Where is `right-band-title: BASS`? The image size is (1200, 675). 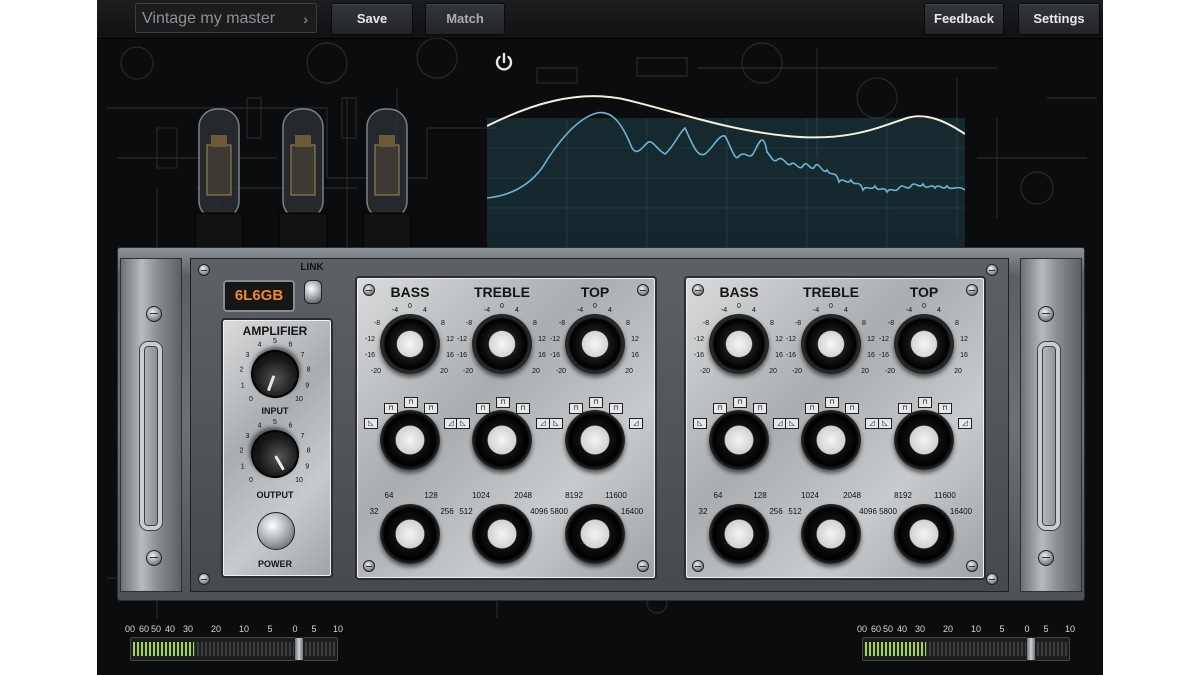
right-band-title: BASS is located at coordinates (739, 292).